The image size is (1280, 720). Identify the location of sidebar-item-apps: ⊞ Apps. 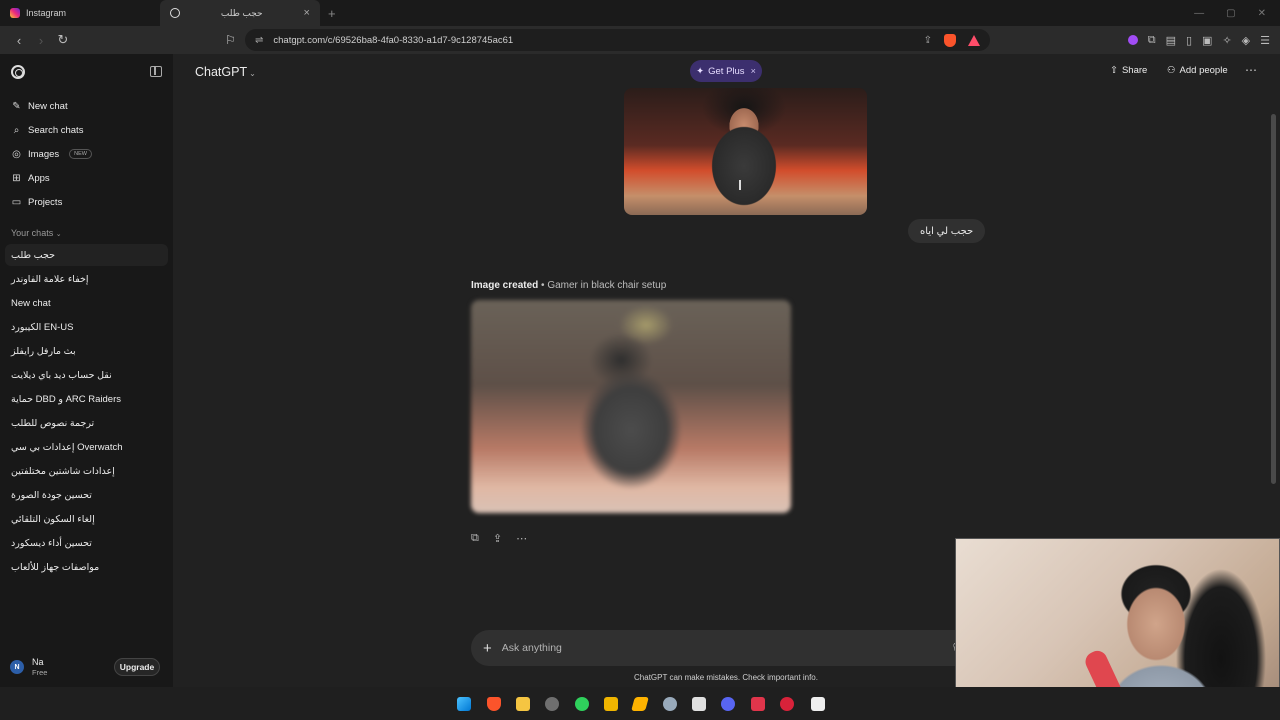
(30, 178).